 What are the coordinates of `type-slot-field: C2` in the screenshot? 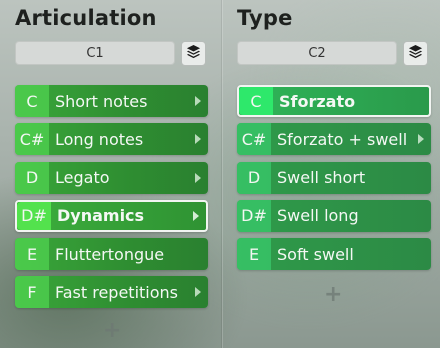 It's located at (317, 53).